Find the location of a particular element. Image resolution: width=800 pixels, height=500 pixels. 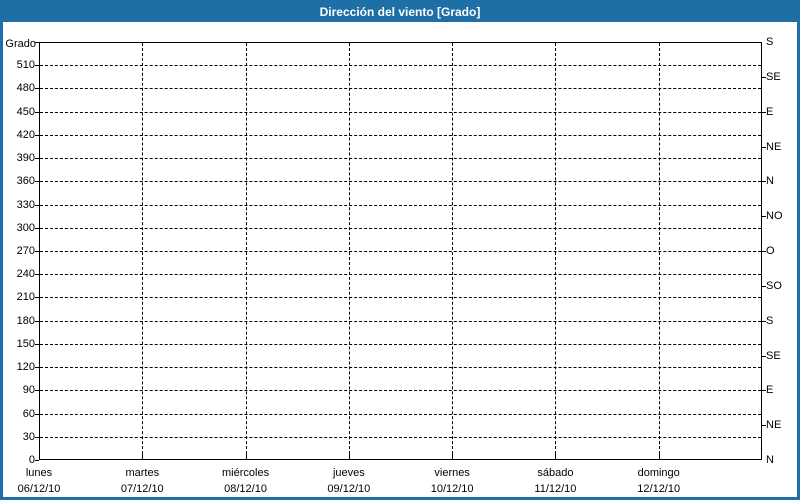

y-tick-label: 270 is located at coordinates (25, 251).